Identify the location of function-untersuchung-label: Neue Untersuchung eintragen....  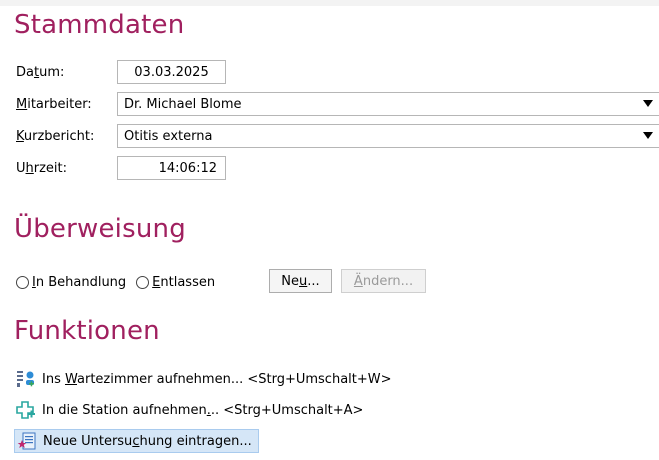
(147, 441).